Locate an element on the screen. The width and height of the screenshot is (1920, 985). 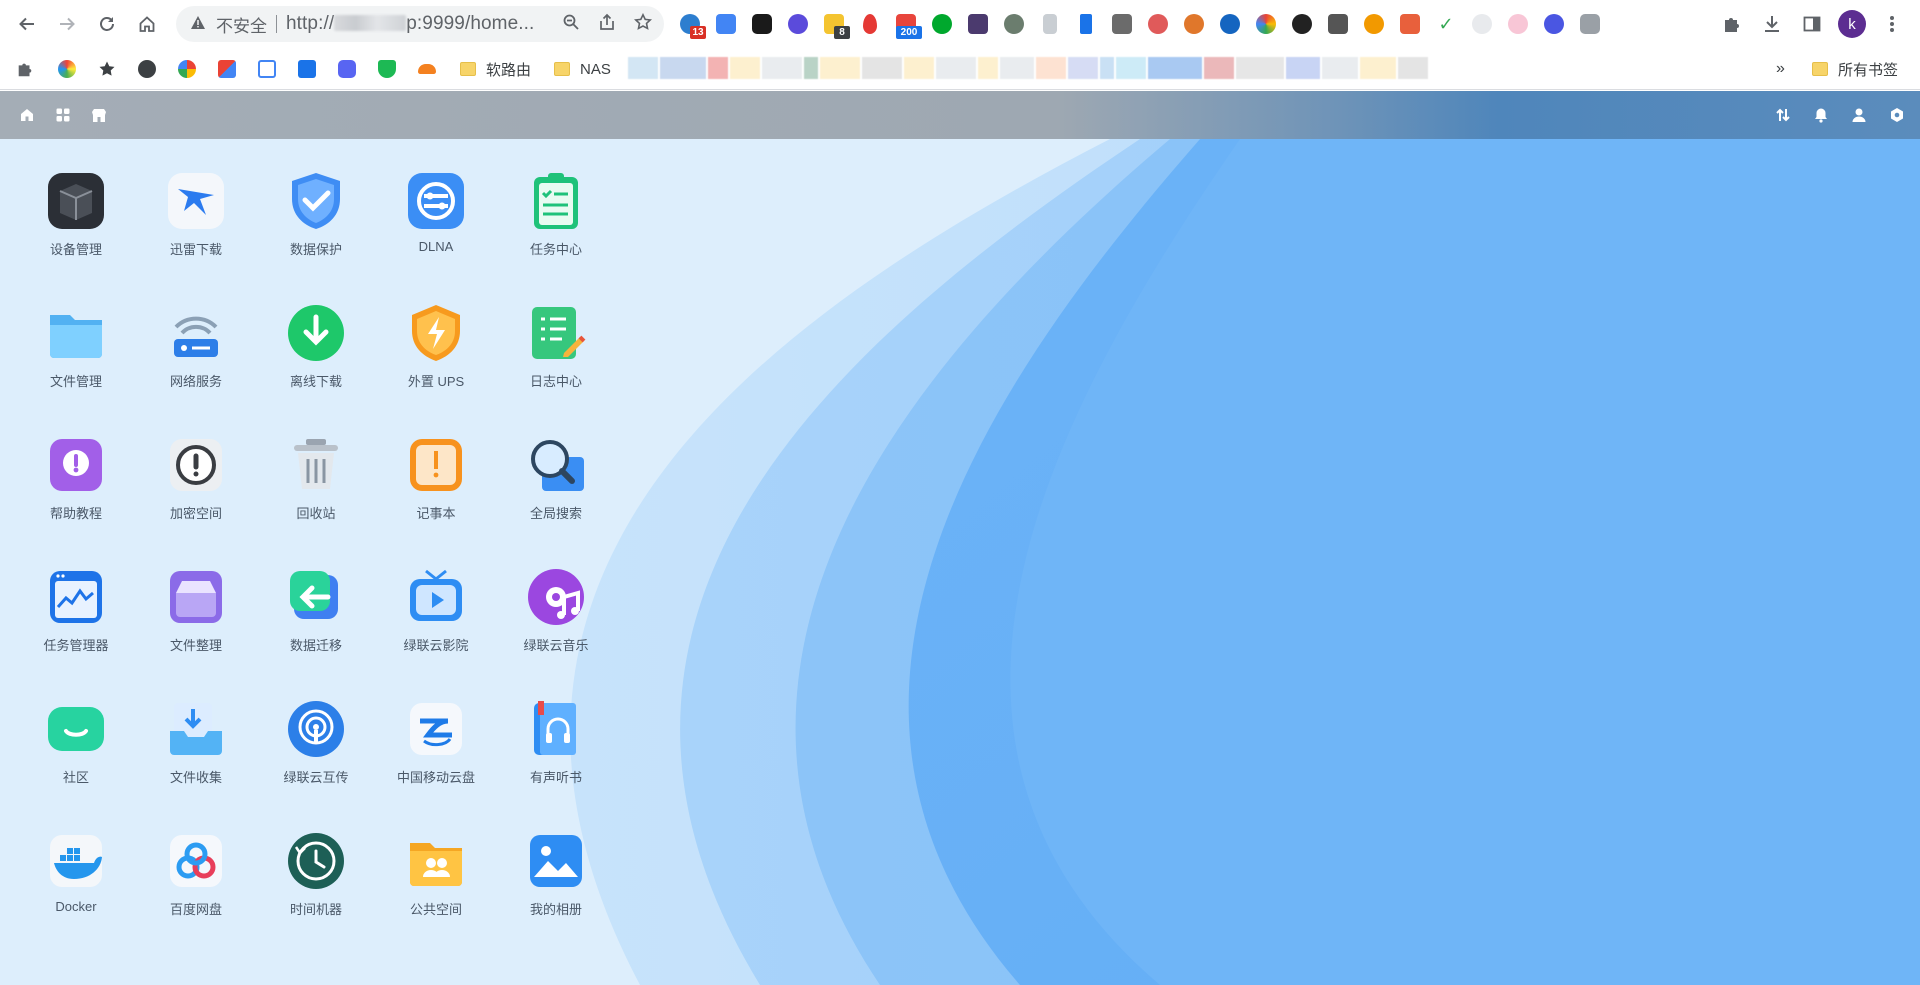
app-device: 设备管理 is located at coordinates (76, 199).